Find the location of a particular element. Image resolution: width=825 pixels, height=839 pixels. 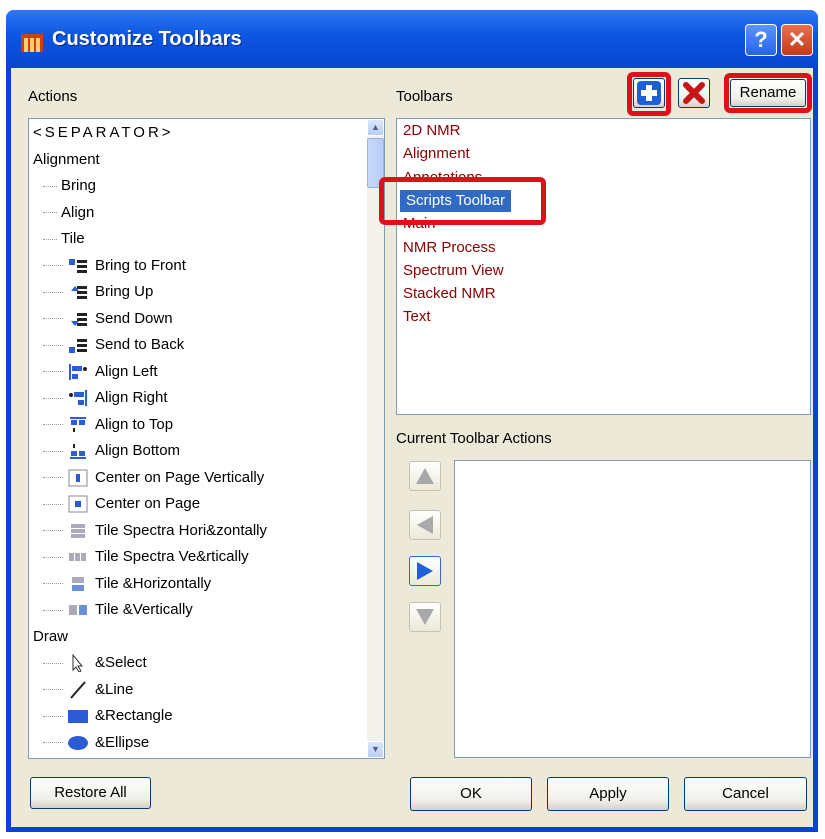

action-tree-item: &Rectangle is located at coordinates (108, 716).